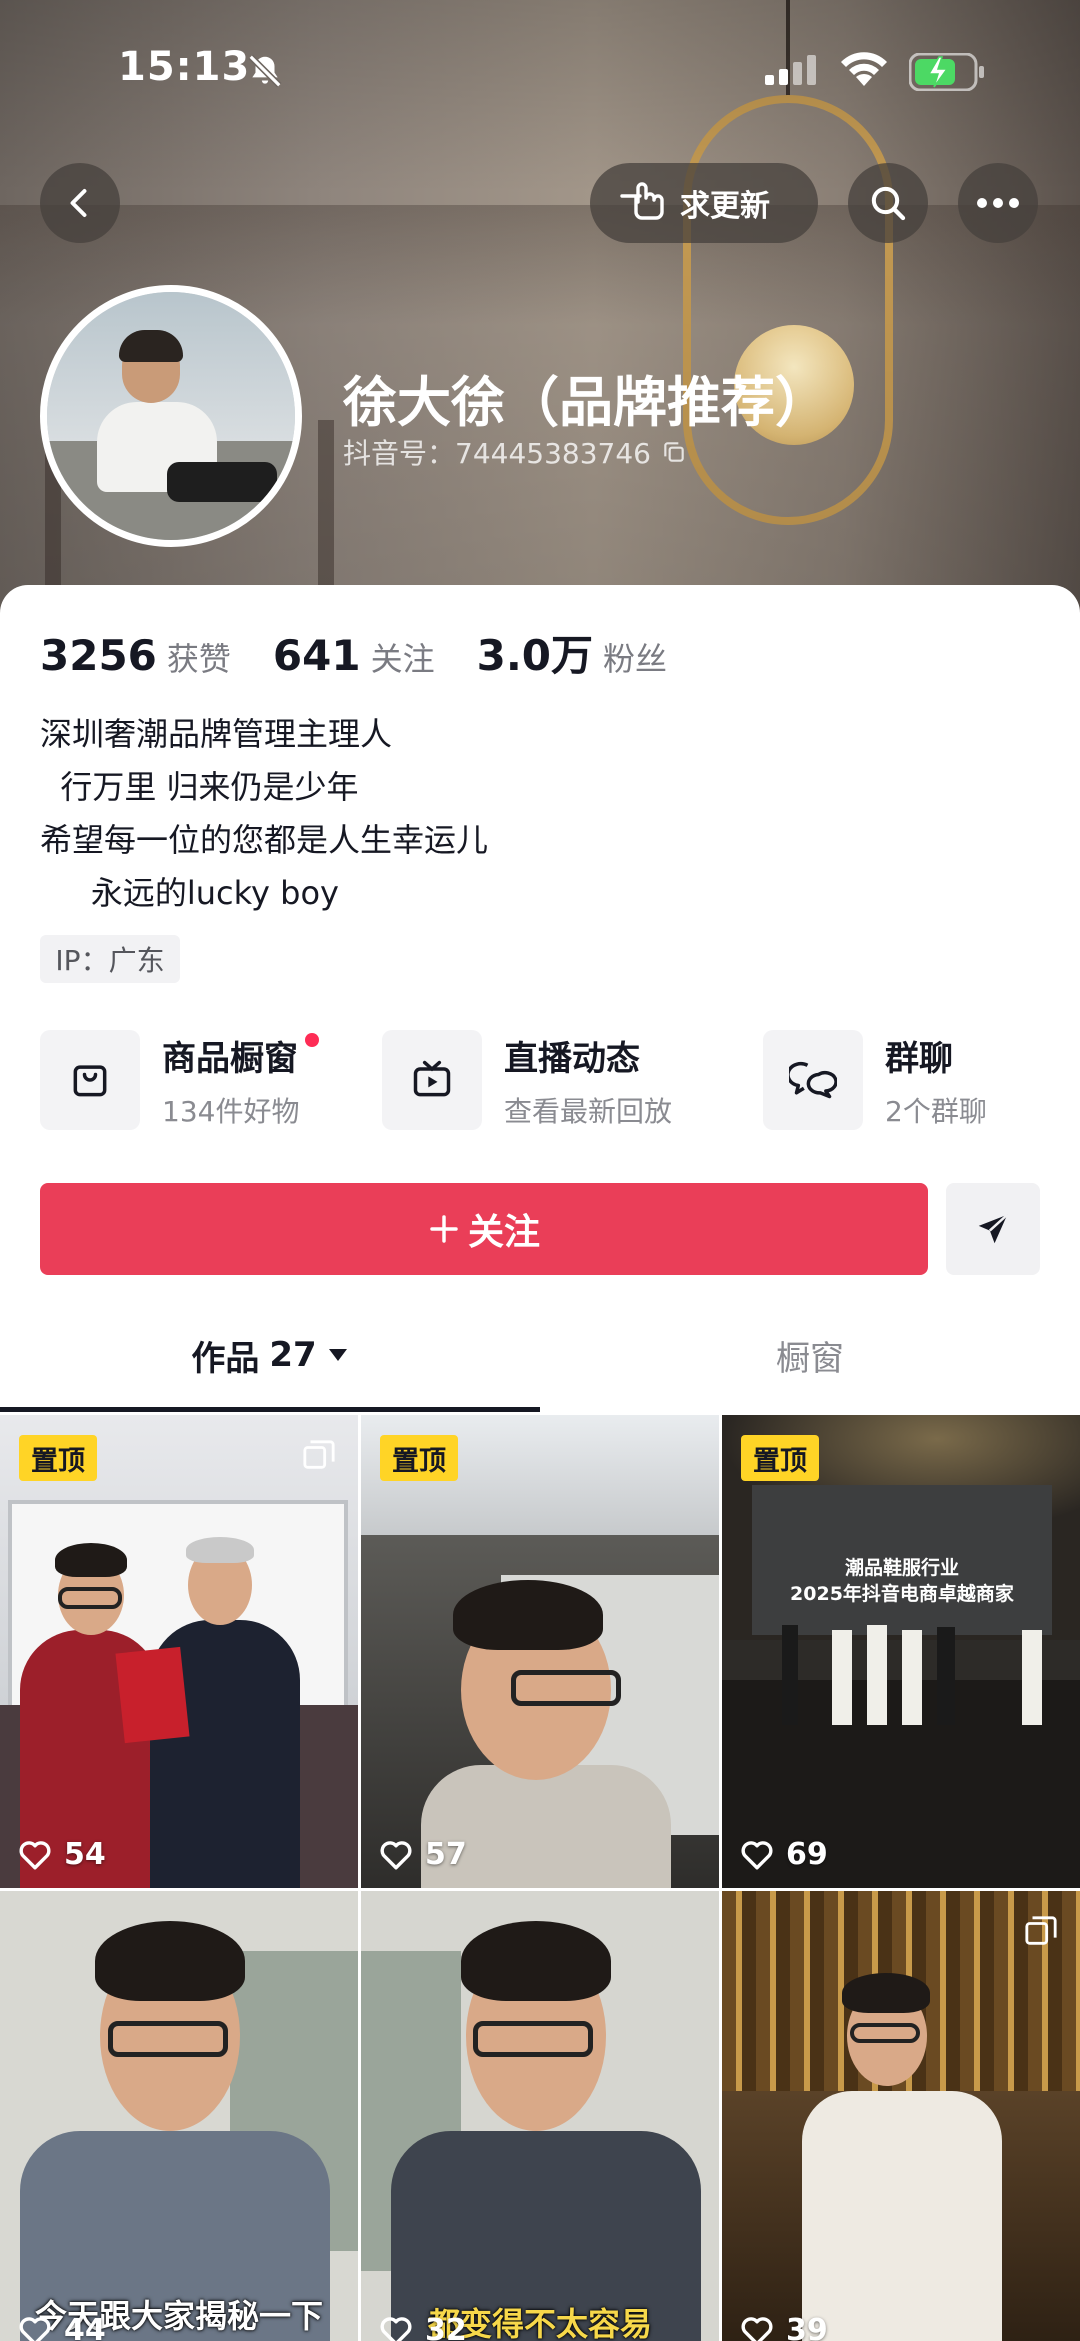  Describe the element at coordinates (62, 2327) in the screenshot. I see `video-likes: 44` at that location.